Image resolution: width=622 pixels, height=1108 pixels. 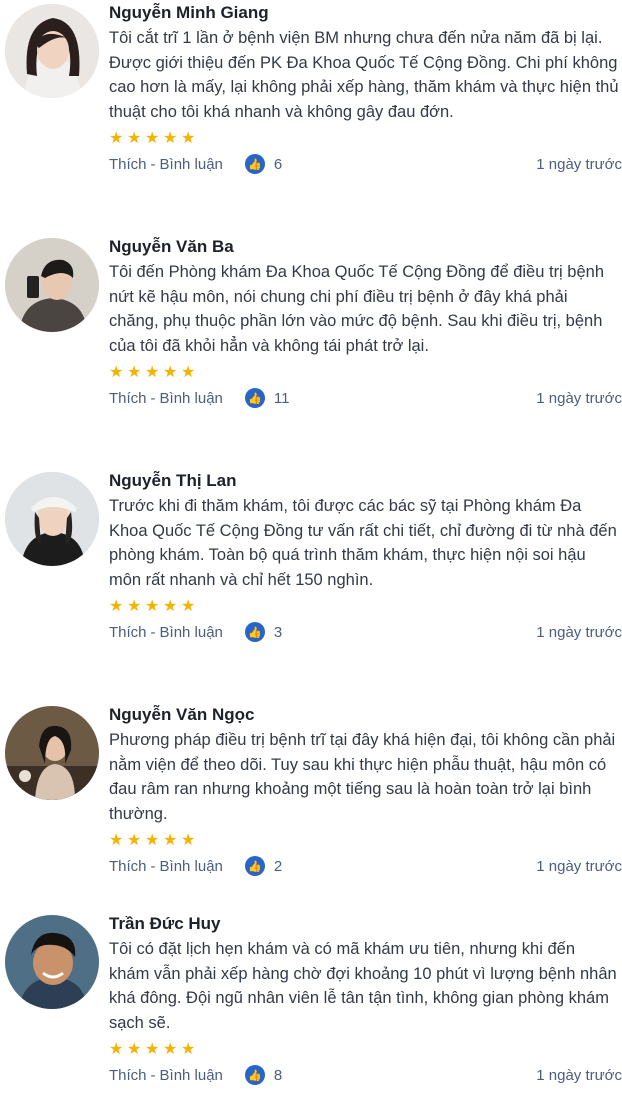 I want to click on reviewer-name: Nguyễn Minh Giang, so click(x=365, y=13).